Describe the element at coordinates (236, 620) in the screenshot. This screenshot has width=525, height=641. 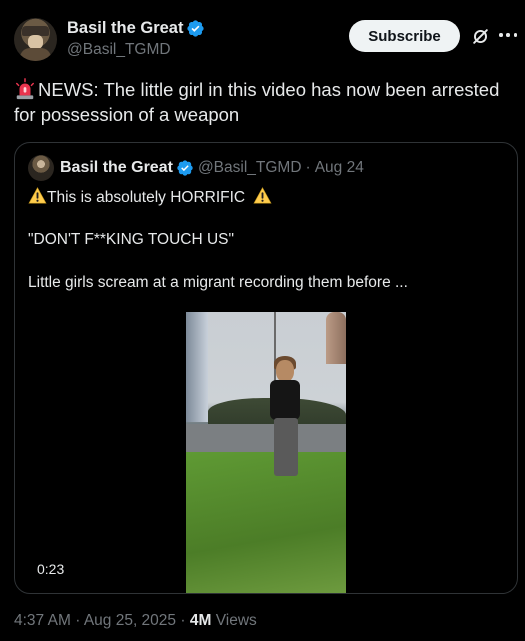
I see `views-label: Views` at that location.